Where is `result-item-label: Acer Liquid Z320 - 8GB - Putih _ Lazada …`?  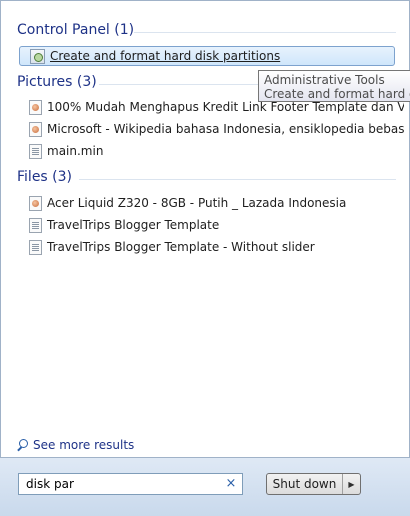 result-item-label: Acer Liquid Z320 - 8GB - Putih _ Lazada … is located at coordinates (197, 203).